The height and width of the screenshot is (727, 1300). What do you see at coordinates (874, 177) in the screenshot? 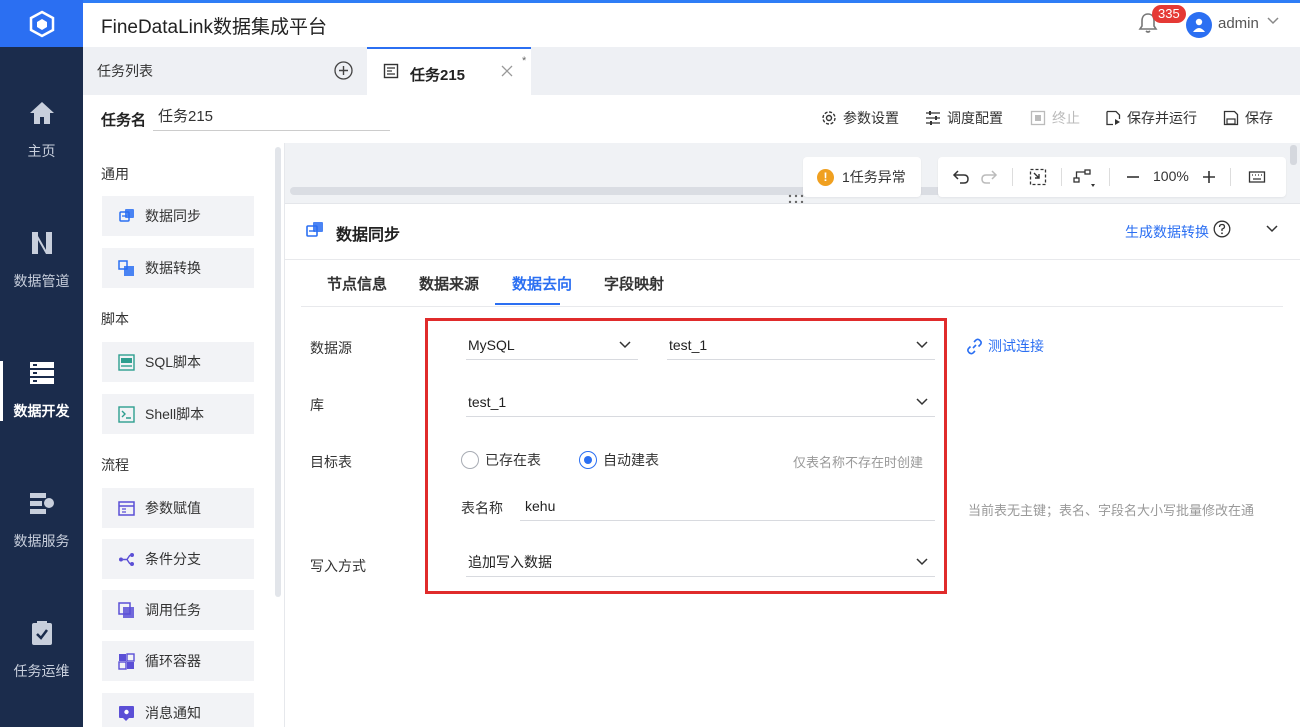
I see `task-warning-label: 1任务异常` at bounding box center [874, 177].